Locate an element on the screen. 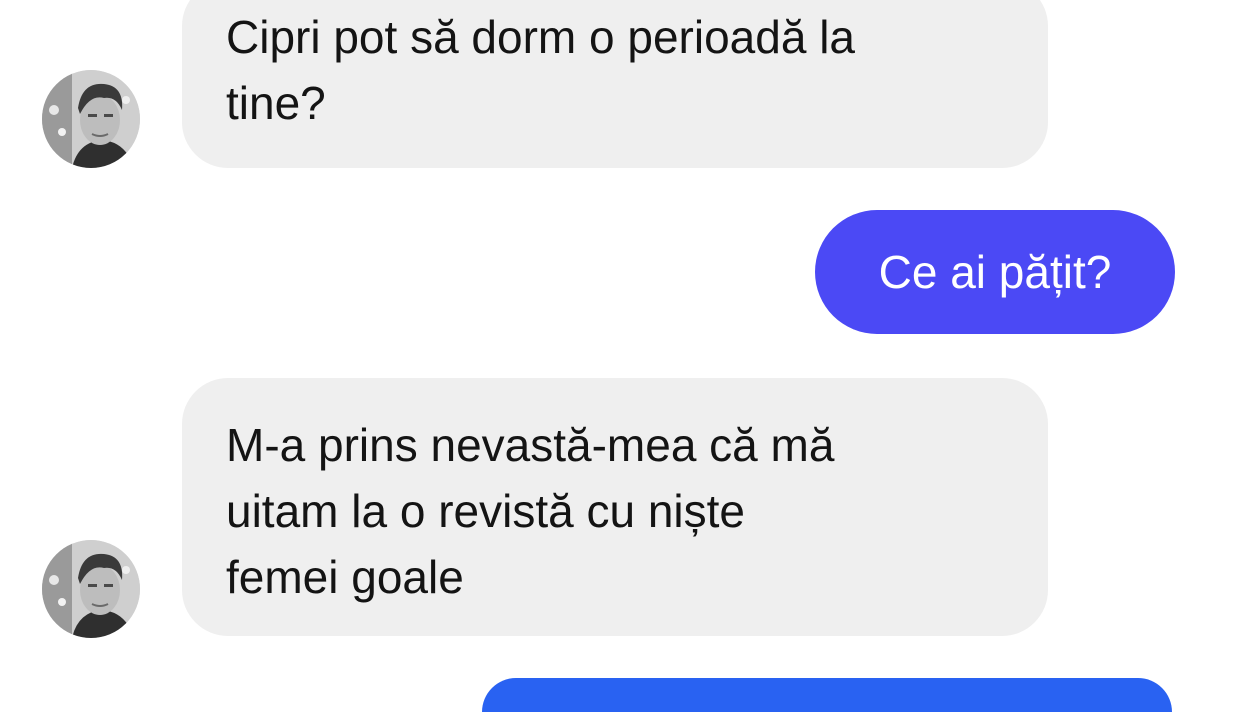 Image resolution: width=1260 pixels, height=712 pixels. message-text-line: tine? is located at coordinates (276, 103).